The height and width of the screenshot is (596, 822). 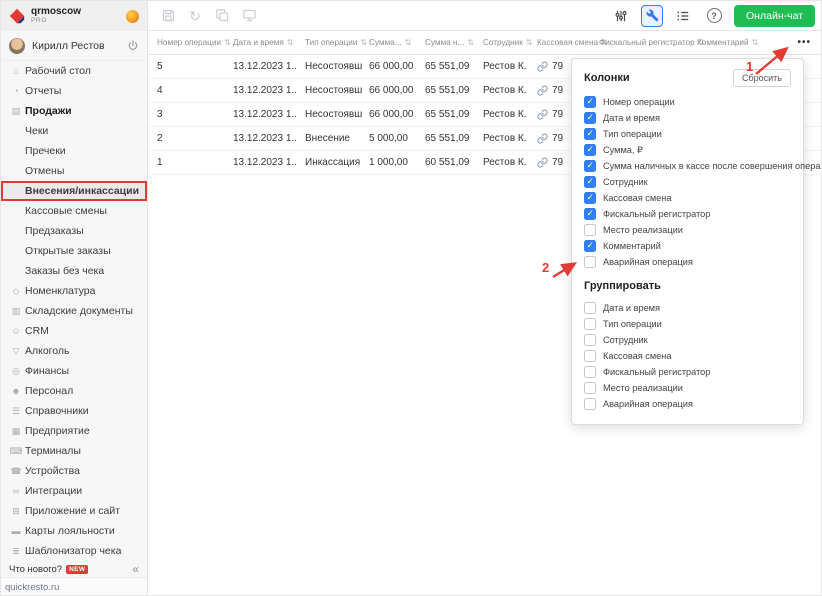 I want to click on sidebar-item: Внесения/инкассации, so click(x=74, y=191).